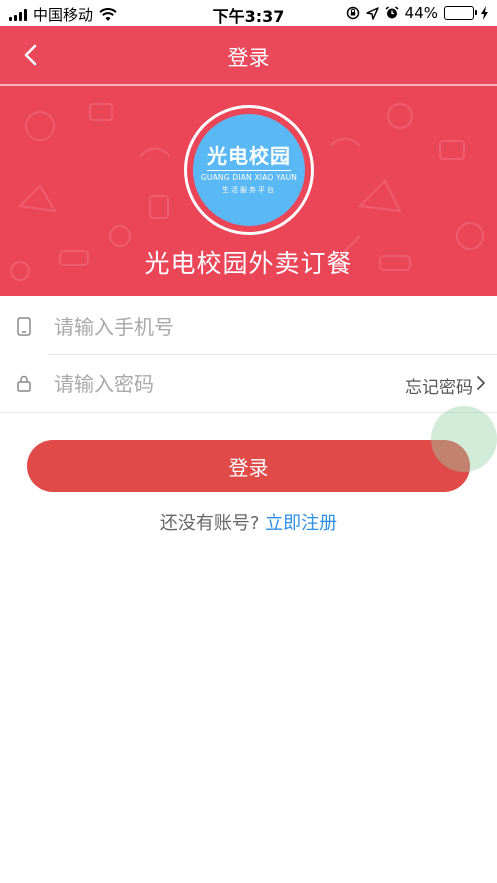  What do you see at coordinates (209, 523) in the screenshot?
I see `register-question: 还没有账号?` at bounding box center [209, 523].